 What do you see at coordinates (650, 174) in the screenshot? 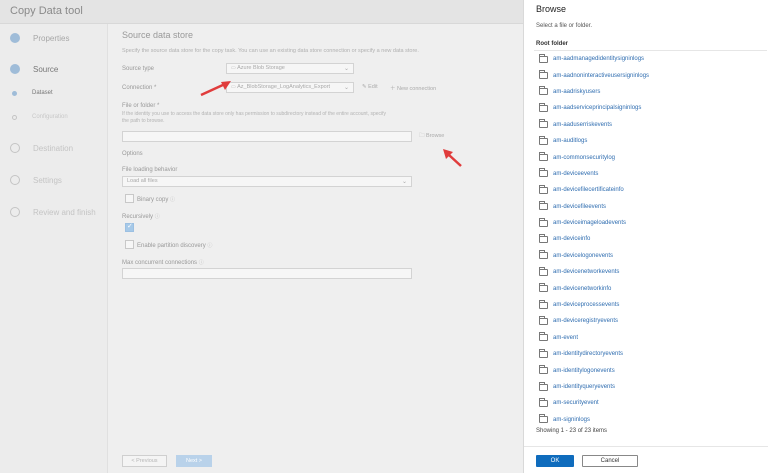
I see `list-item: am-deviceevents` at bounding box center [650, 174].